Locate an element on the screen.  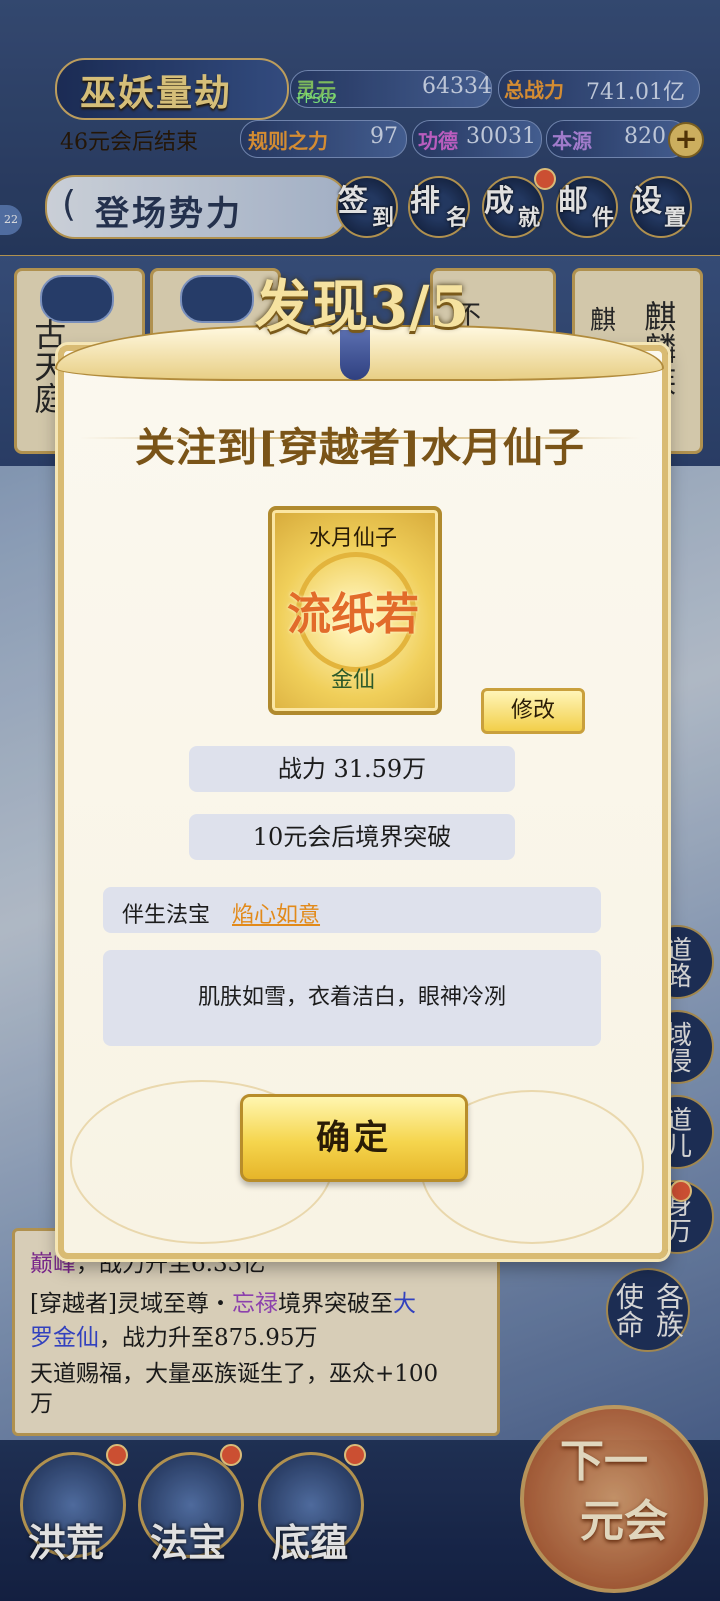
edit-button: 修改 is located at coordinates (533, 711).